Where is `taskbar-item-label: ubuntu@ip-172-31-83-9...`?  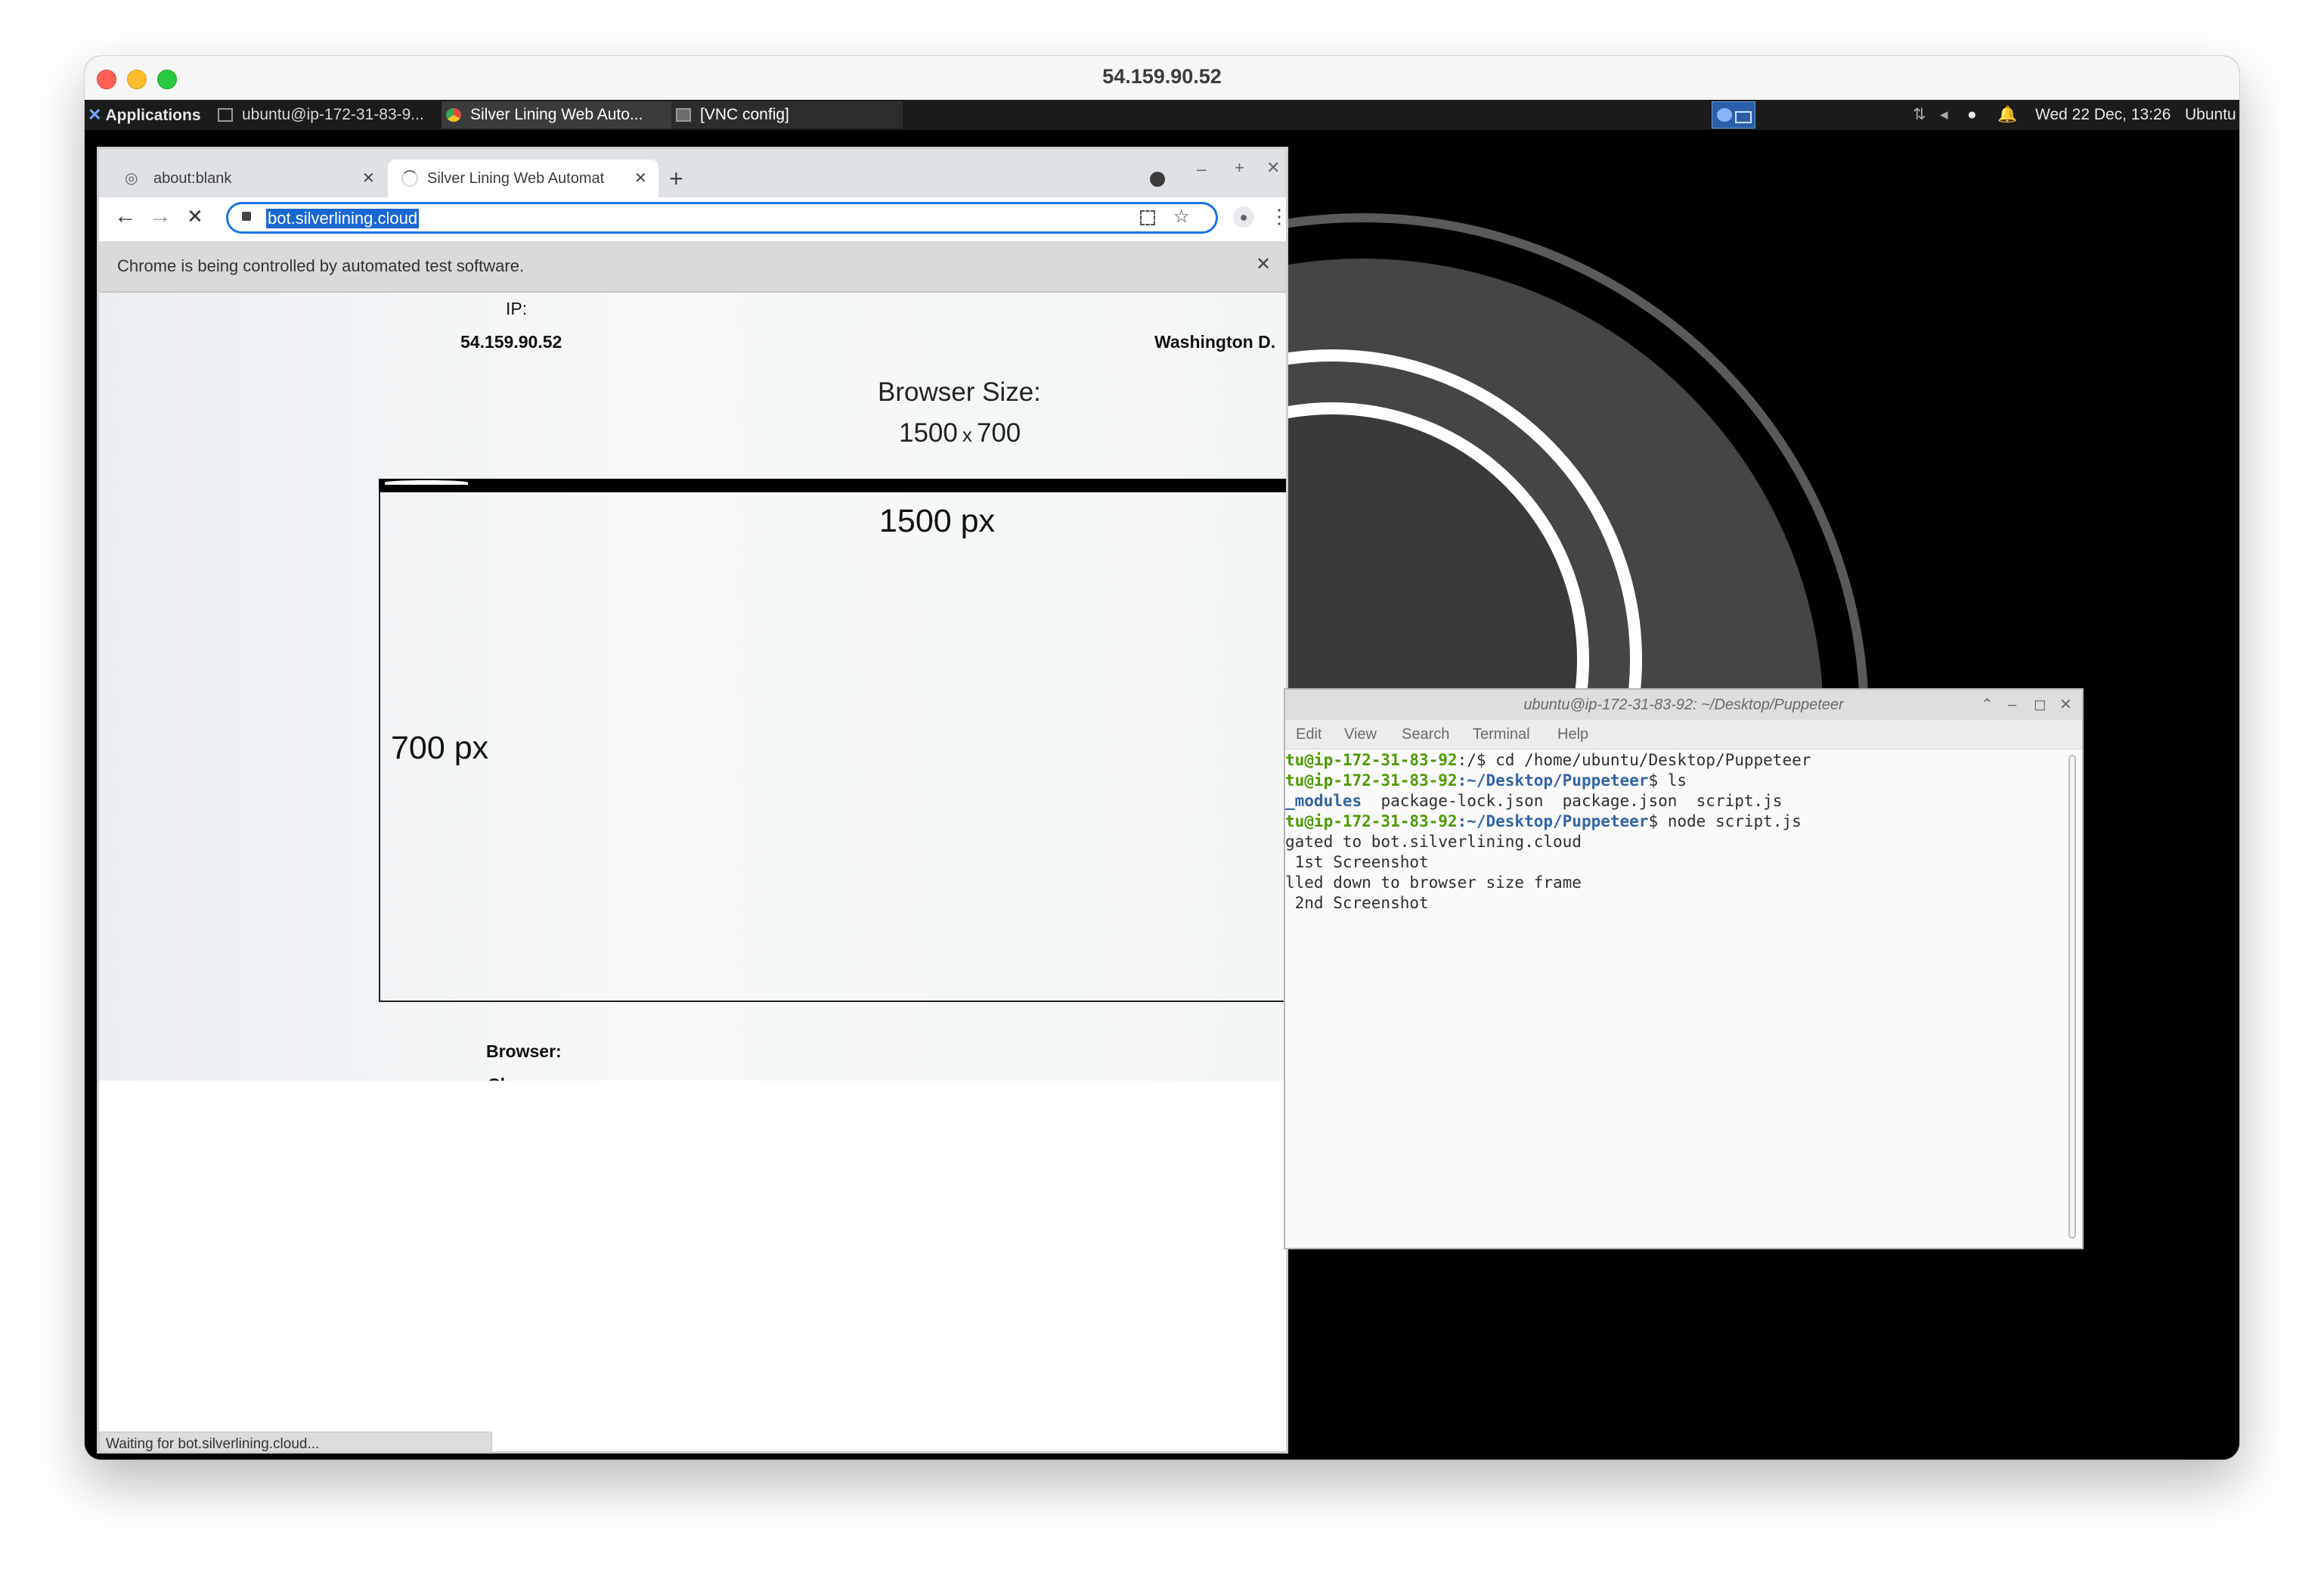
taskbar-item-label: ubuntu@ip-172-31-83-9... is located at coordinates (333, 114).